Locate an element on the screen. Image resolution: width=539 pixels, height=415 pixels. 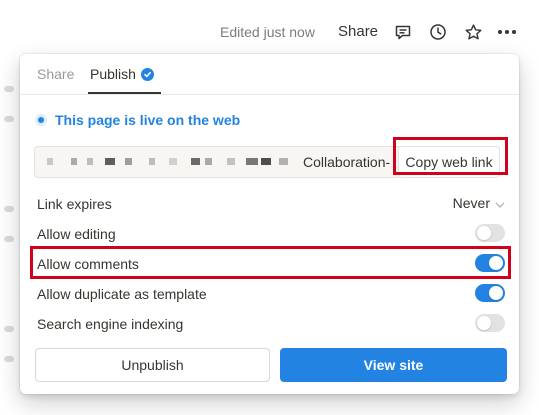
comment-icon is located at coordinates (403, 32).